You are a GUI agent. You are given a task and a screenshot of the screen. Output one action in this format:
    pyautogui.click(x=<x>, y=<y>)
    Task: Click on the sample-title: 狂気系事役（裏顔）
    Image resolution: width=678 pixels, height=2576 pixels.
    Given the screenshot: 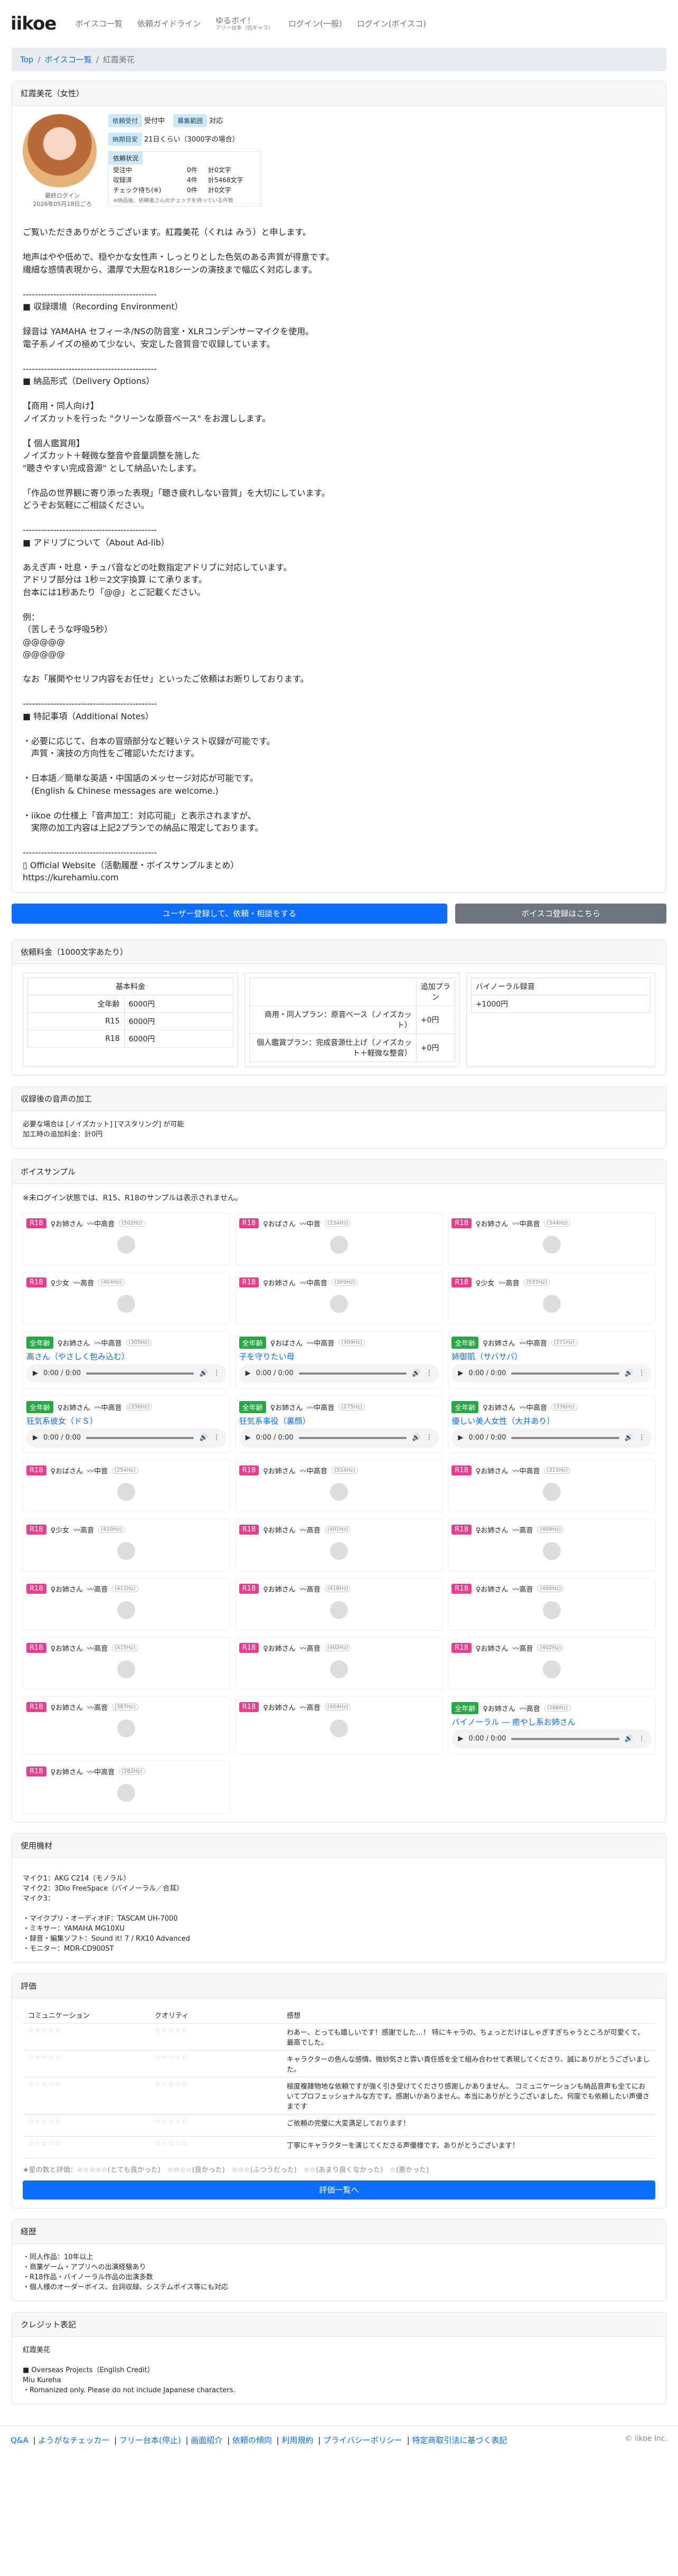 What is the action you would take?
    pyautogui.click(x=339, y=1420)
    